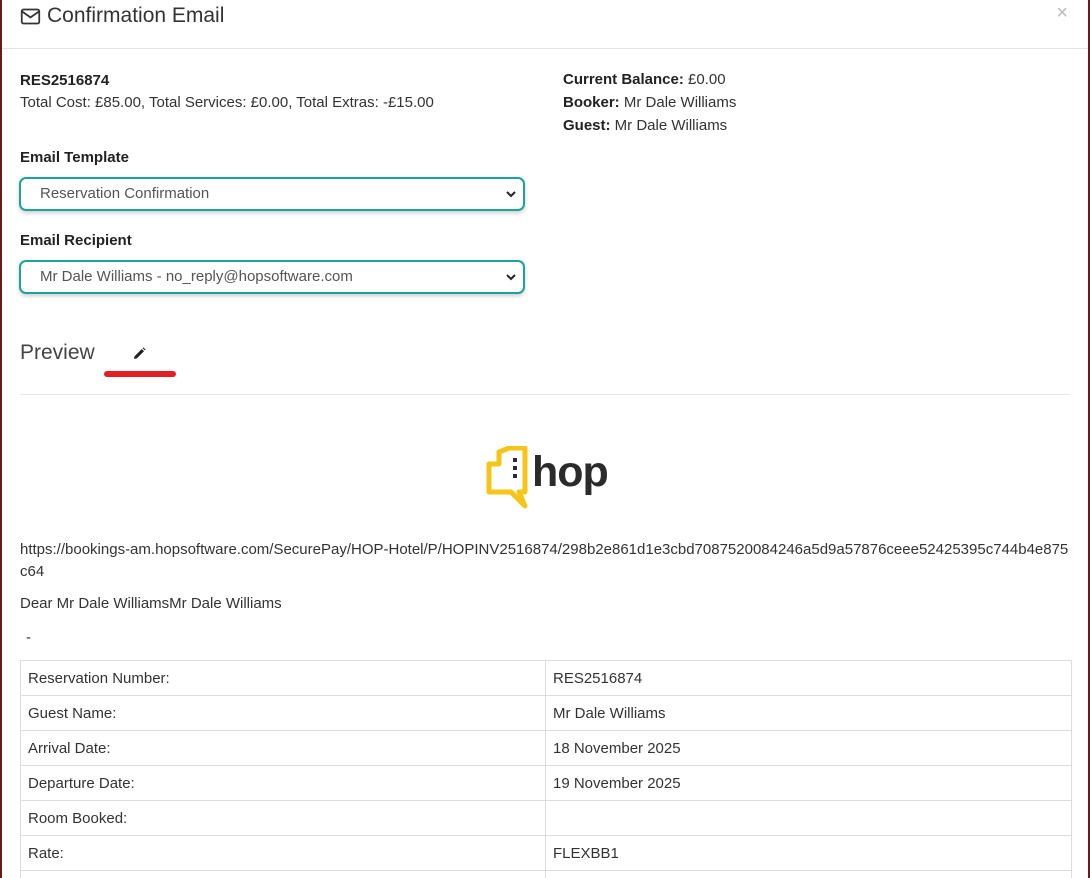 This screenshot has height=878, width=1090. What do you see at coordinates (283, 713) in the screenshot?
I see `row-key: Guest Name:` at bounding box center [283, 713].